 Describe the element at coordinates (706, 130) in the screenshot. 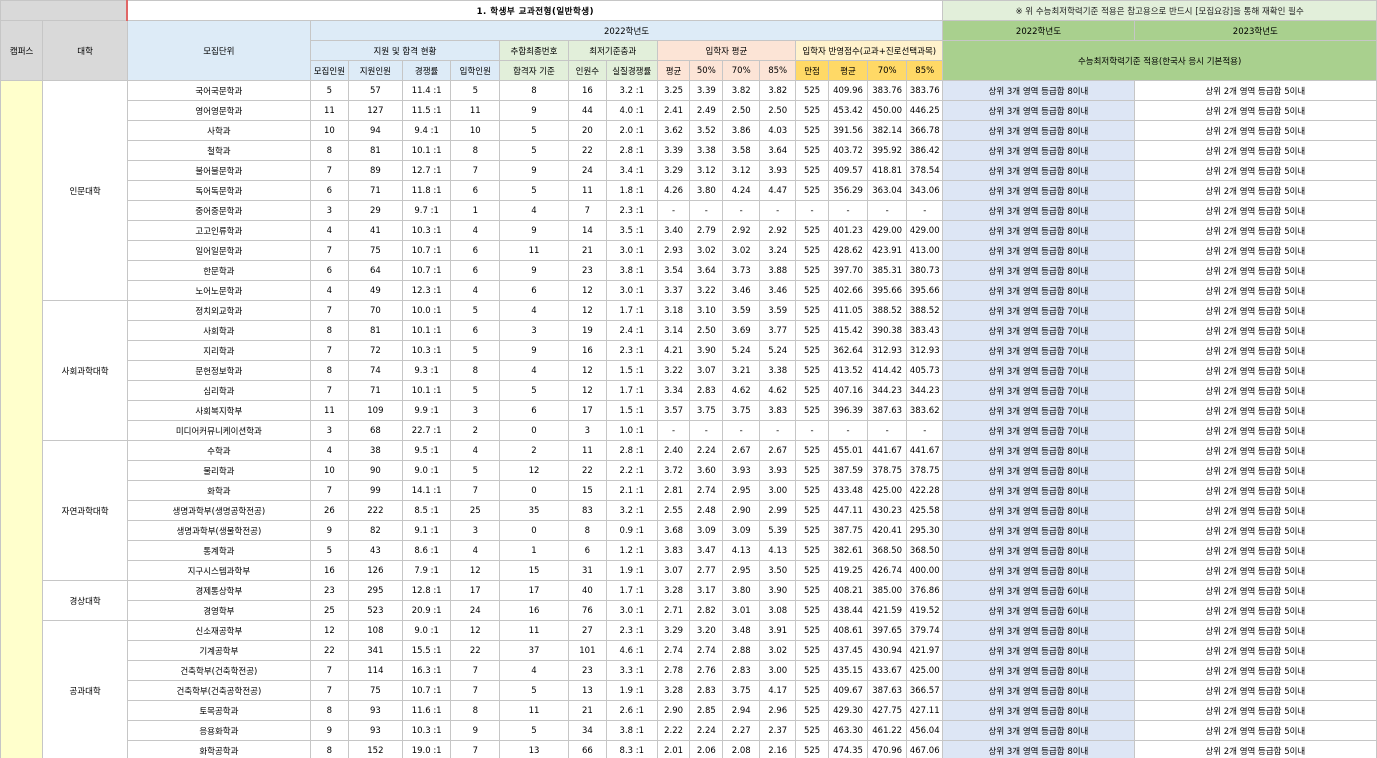

I see `p50-cell: 3.52` at that location.